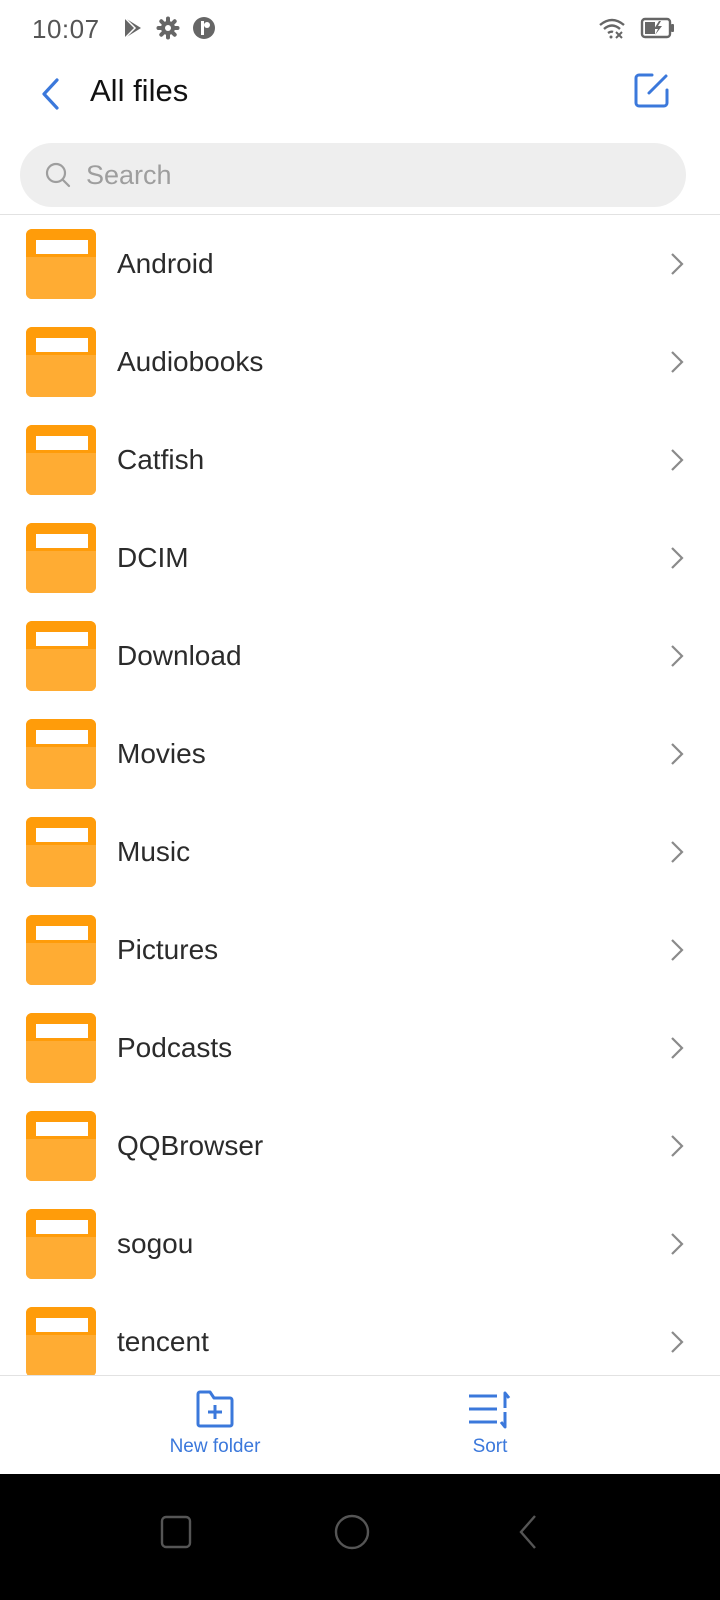 This screenshot has height=1600, width=720. What do you see at coordinates (360, 852) in the screenshot?
I see `file-list-item: Music` at bounding box center [360, 852].